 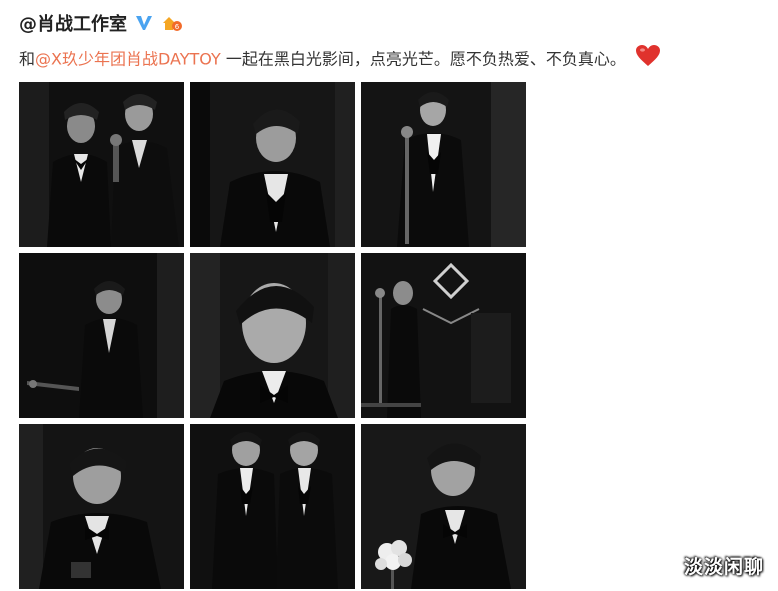 I want to click on member-badge-icon: 6, so click(x=172, y=23).